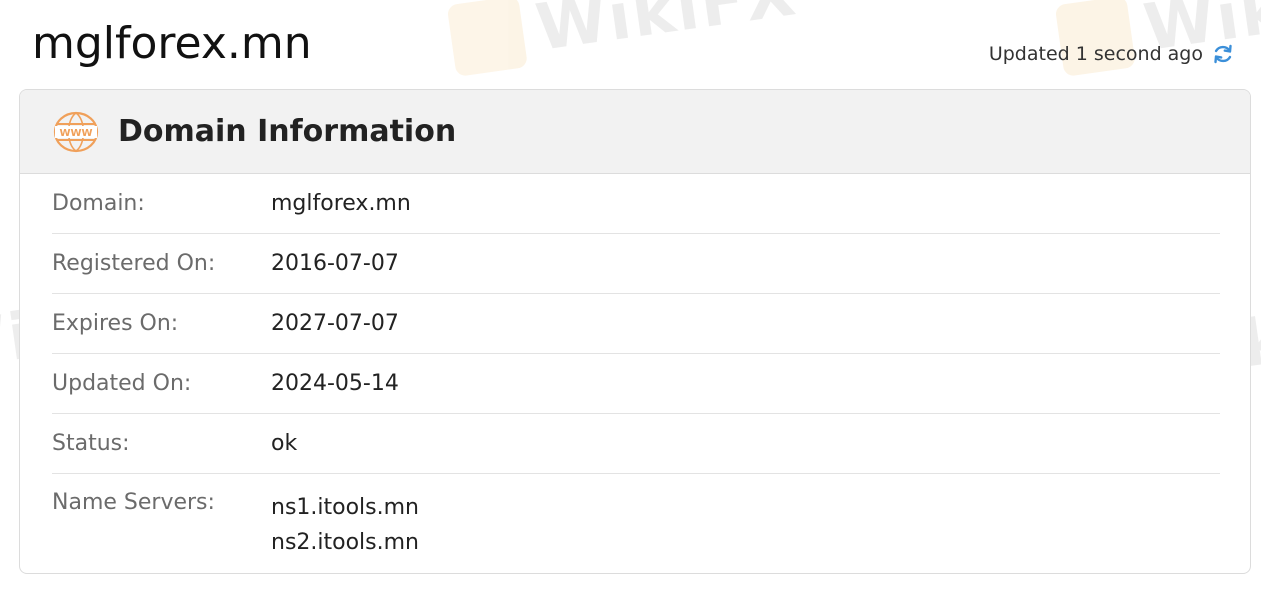 Image resolution: width=1261 pixels, height=589 pixels. I want to click on card-header: WWW Domain Information, so click(635, 132).